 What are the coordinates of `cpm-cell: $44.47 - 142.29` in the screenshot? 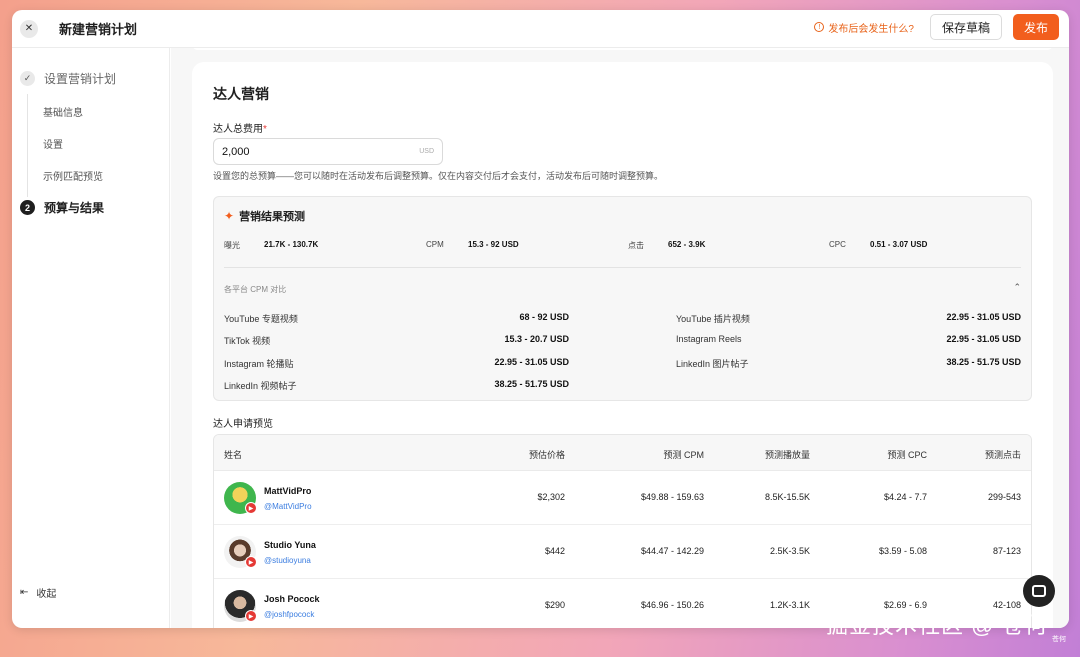 It's located at (672, 551).